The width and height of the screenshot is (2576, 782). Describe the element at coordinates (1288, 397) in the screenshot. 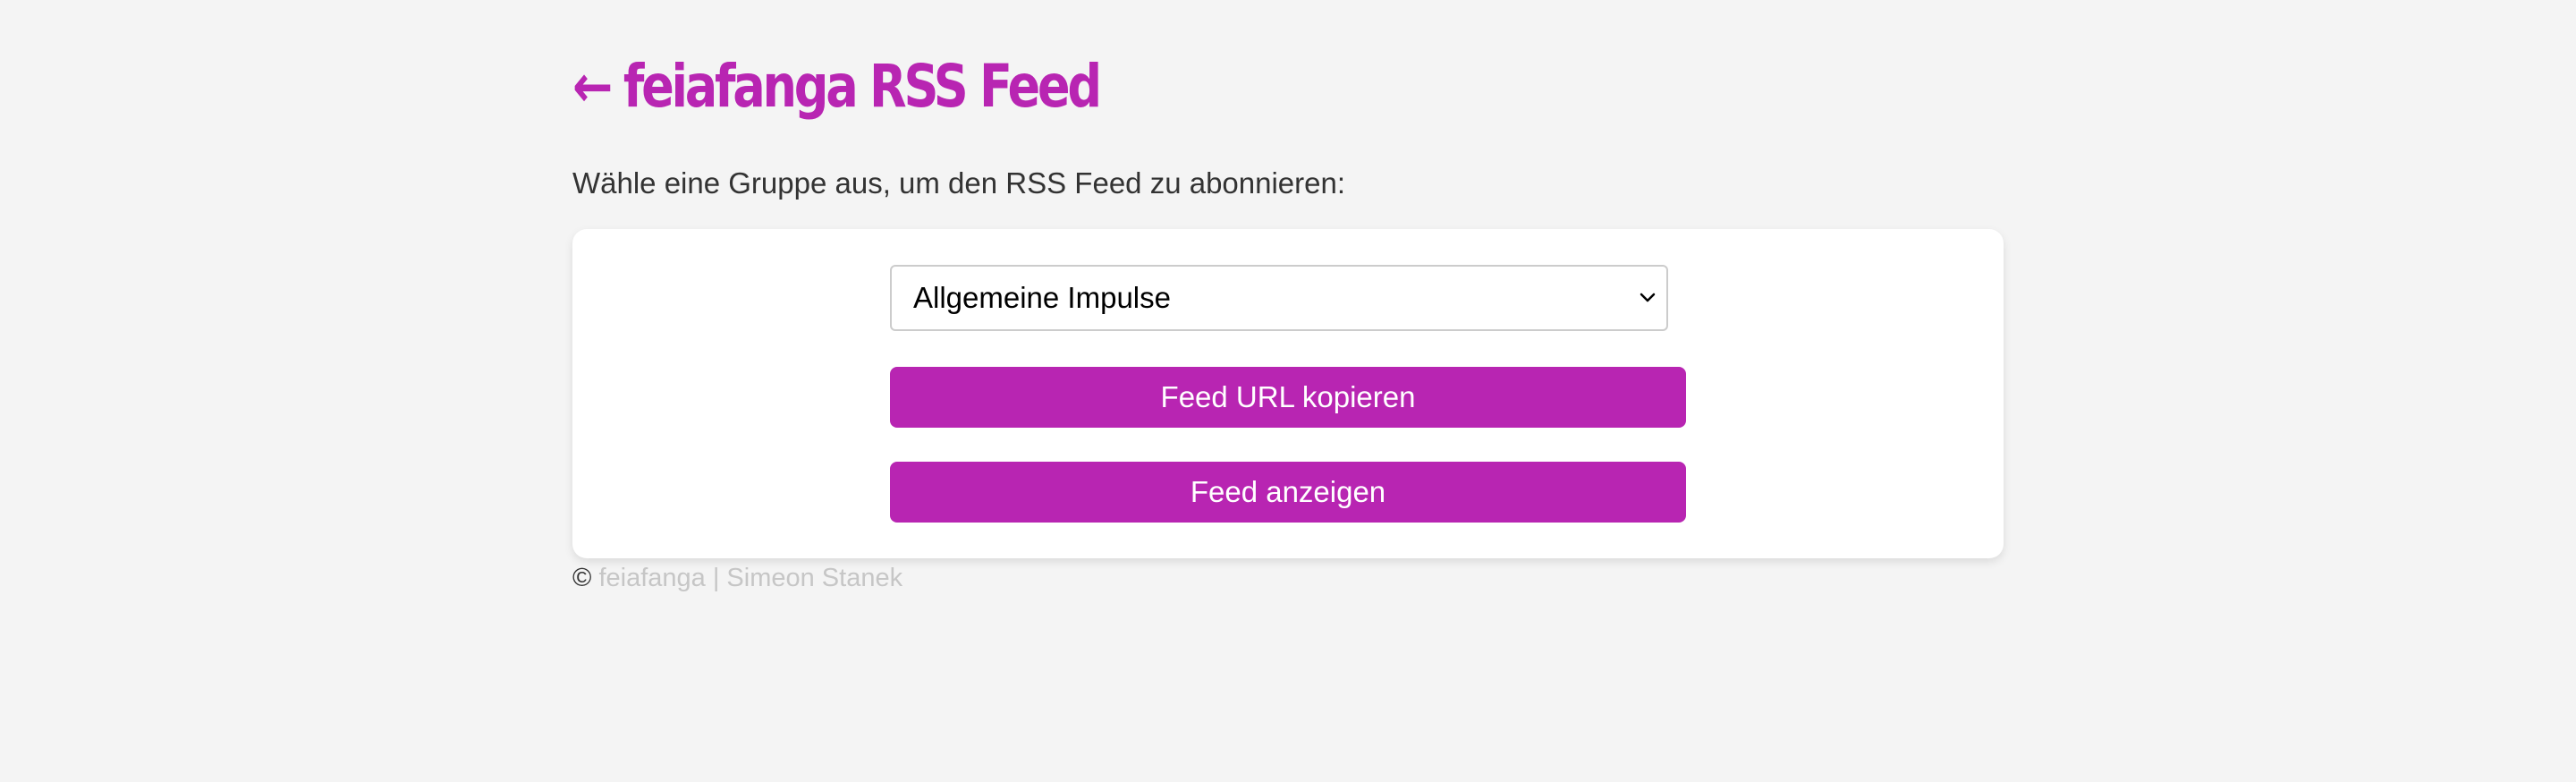

I see `copy-feed-url-button: Feed URL kopieren` at that location.